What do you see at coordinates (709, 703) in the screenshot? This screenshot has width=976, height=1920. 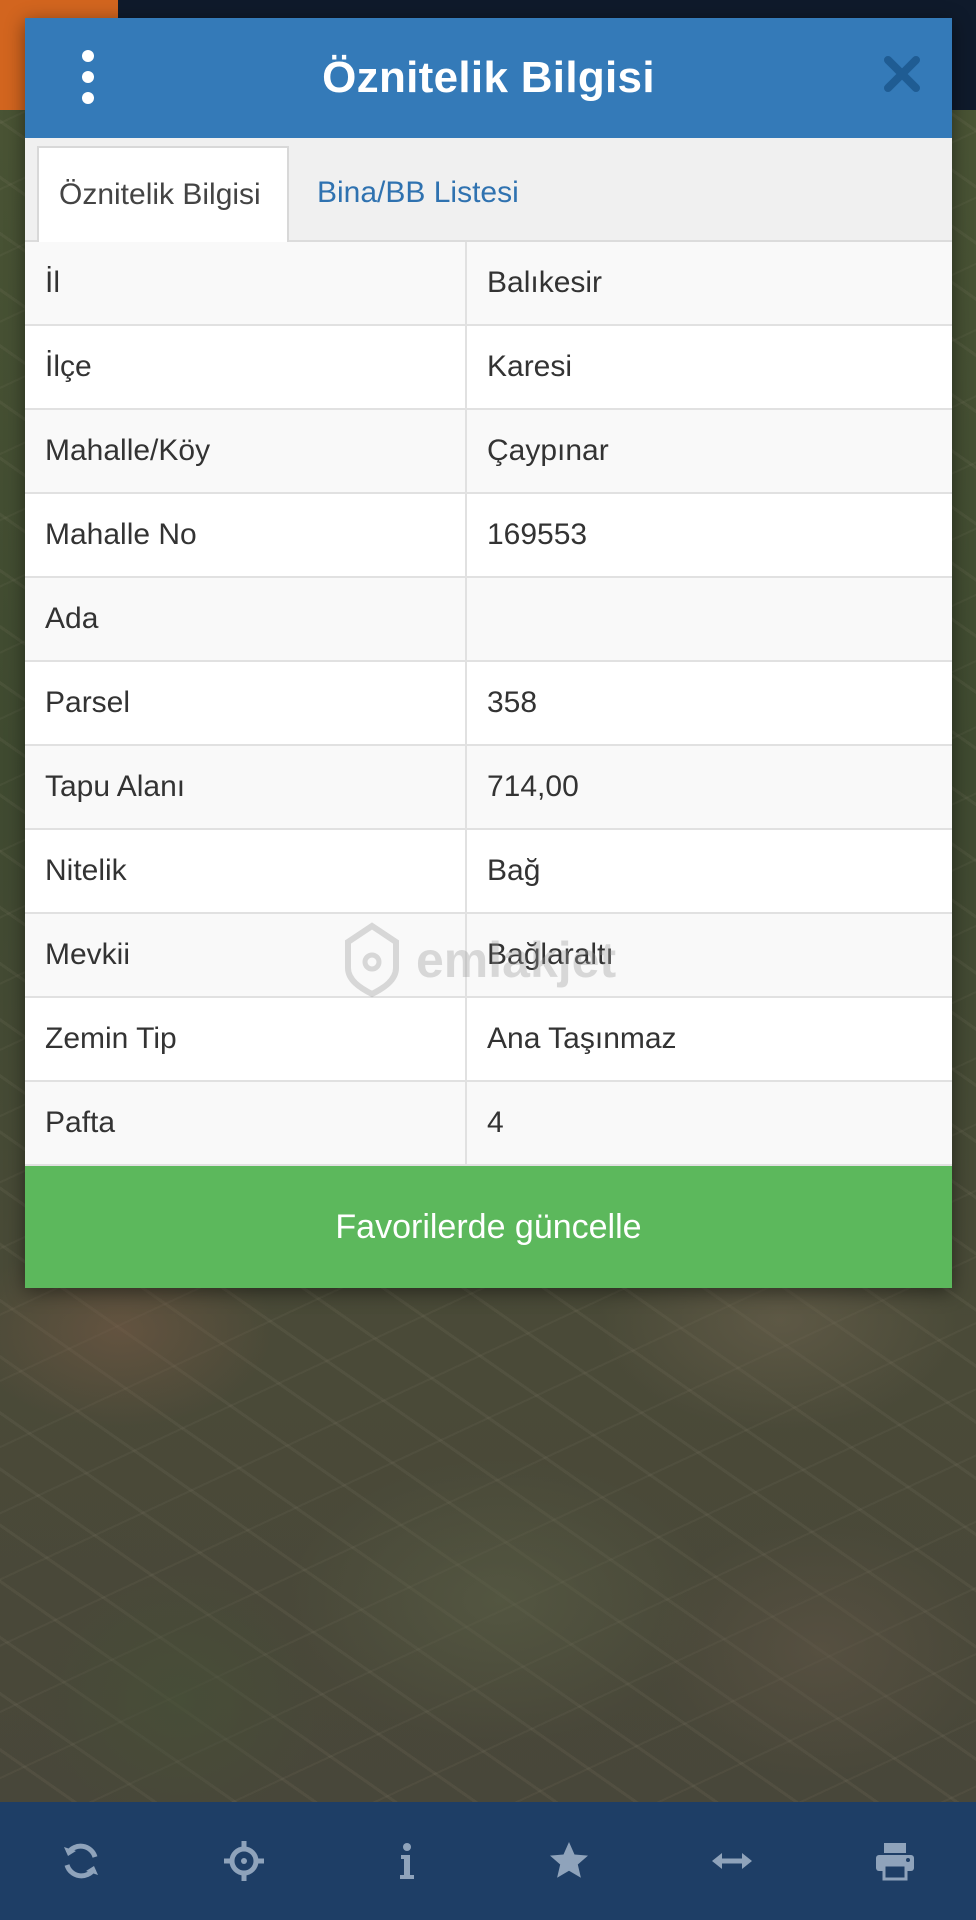 I see `row-value: 358` at bounding box center [709, 703].